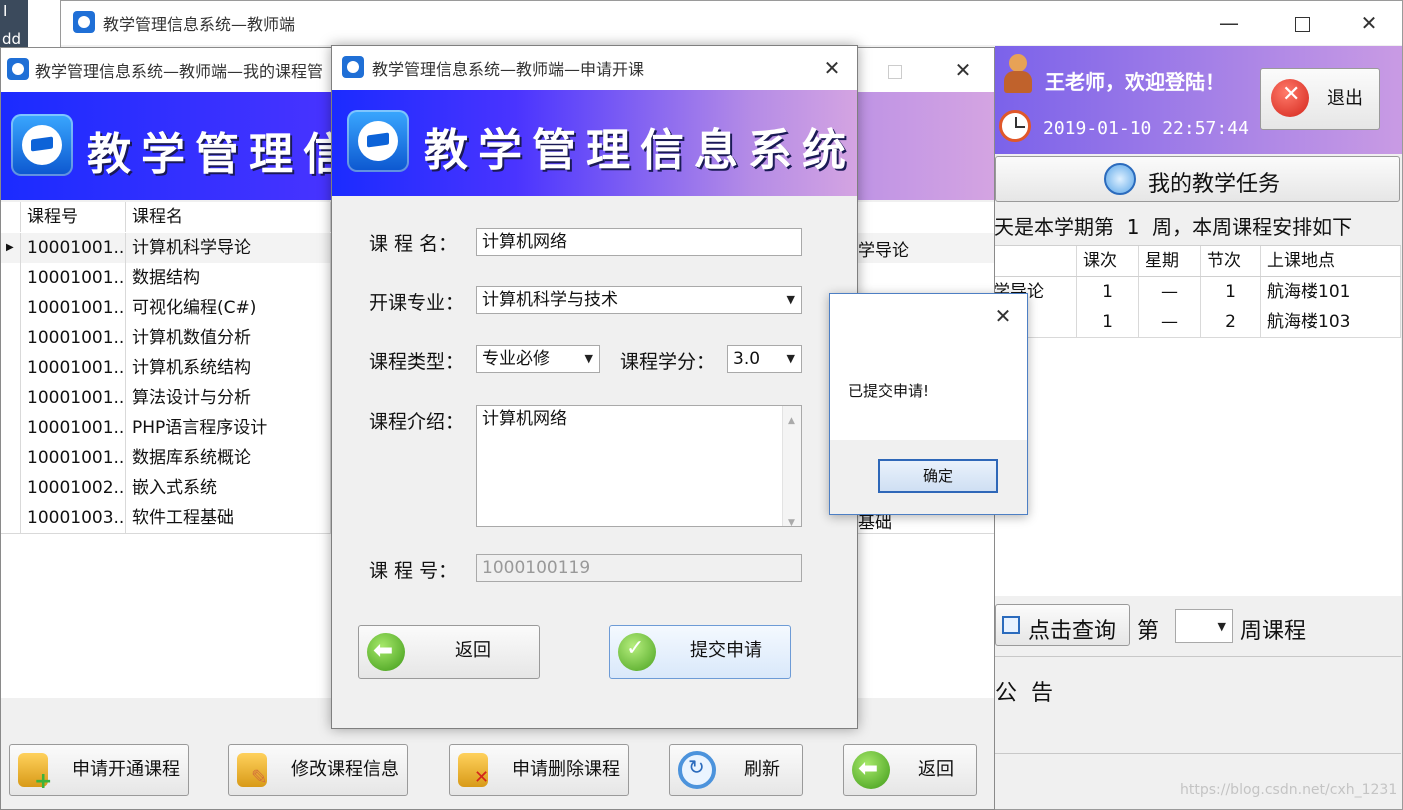  Describe the element at coordinates (228, 217) in the screenshot. I see `col-header-course-name: 课程名` at that location.